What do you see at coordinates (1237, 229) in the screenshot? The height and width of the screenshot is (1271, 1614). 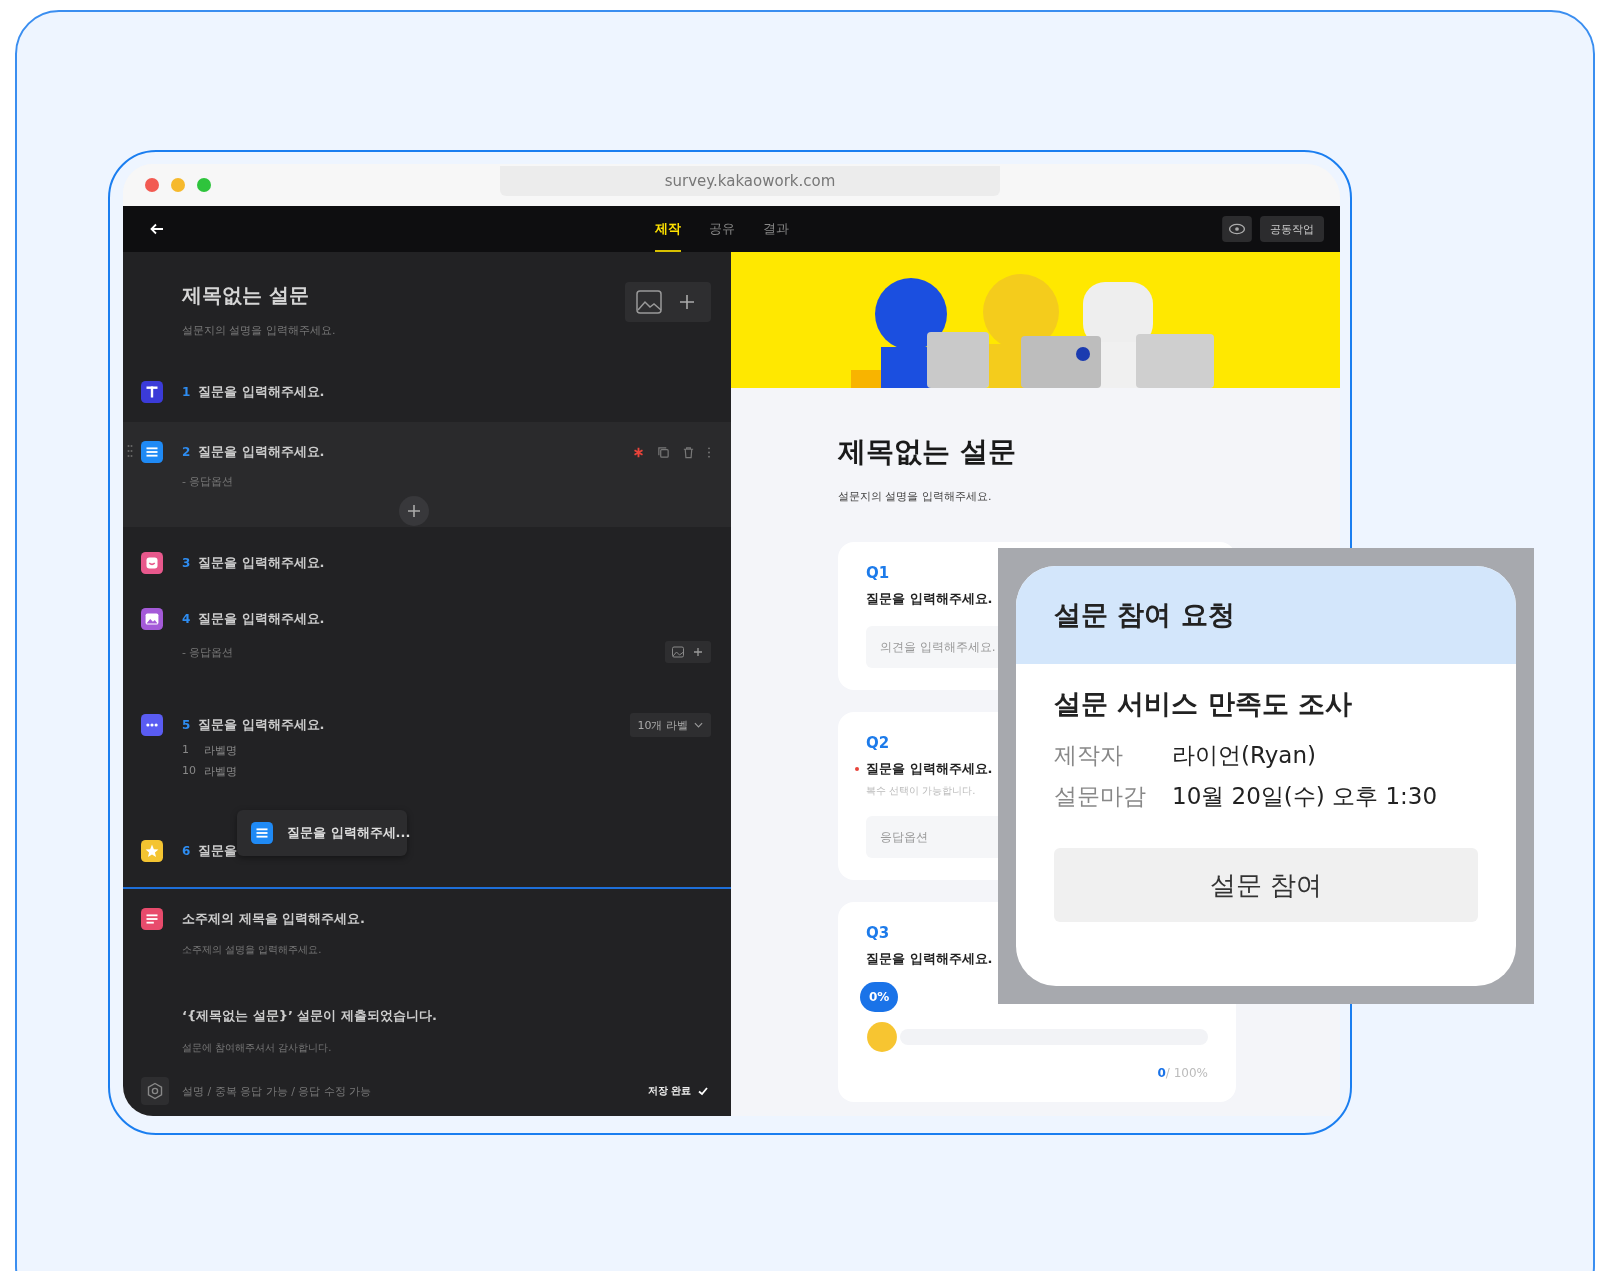 I see `preview-icon` at bounding box center [1237, 229].